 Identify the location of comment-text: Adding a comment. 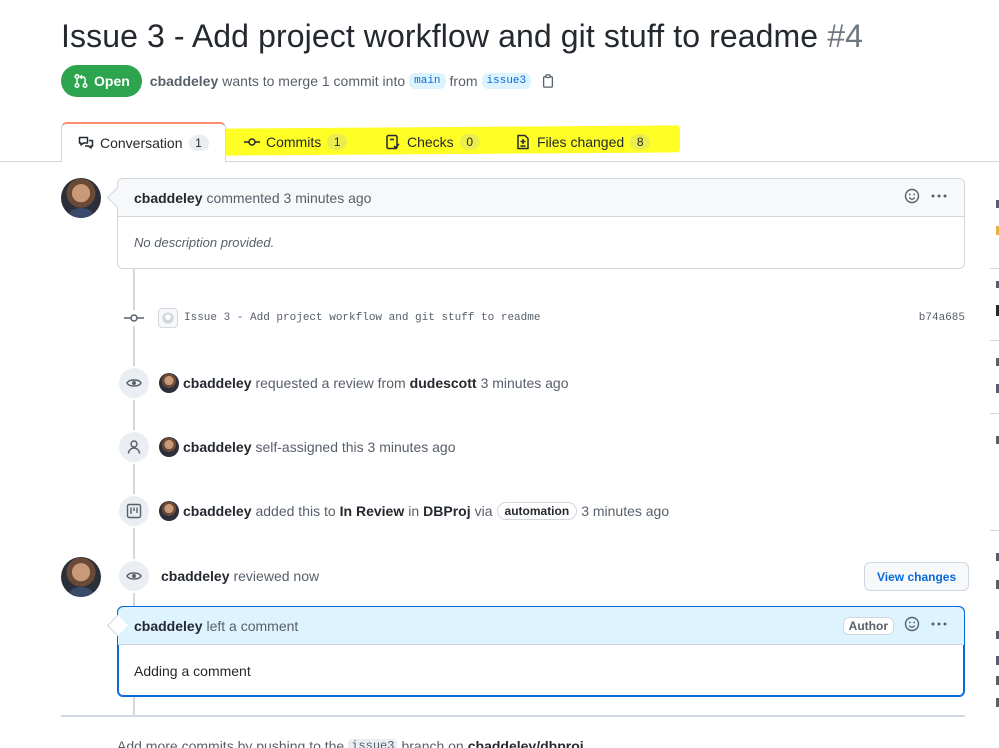
(192, 671).